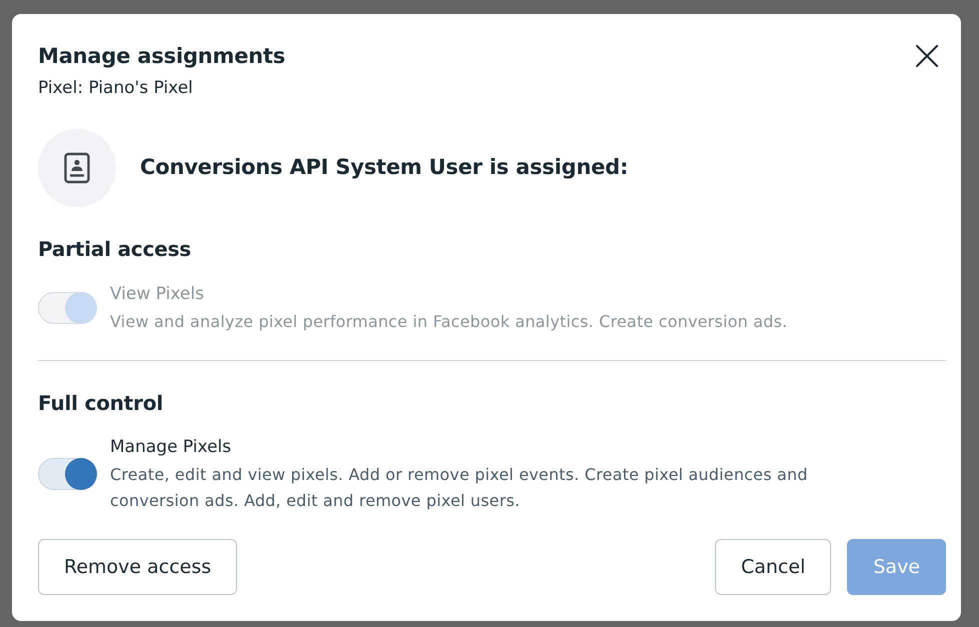  What do you see at coordinates (157, 294) in the screenshot?
I see `permission-label: View Pixels` at bounding box center [157, 294].